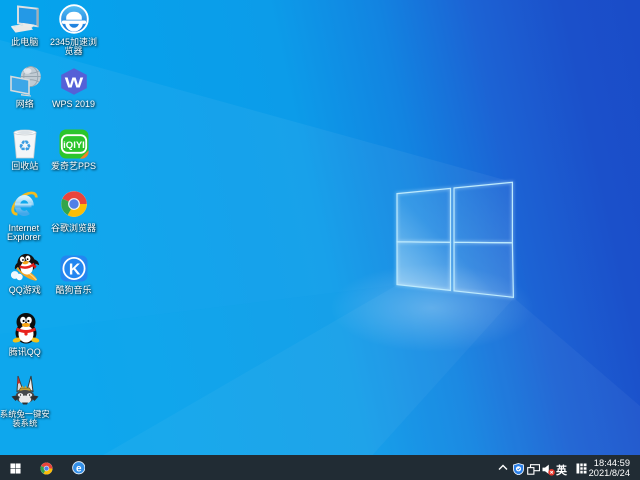 The height and width of the screenshot is (480, 640). I want to click on svg-text: e, so click(79, 468).